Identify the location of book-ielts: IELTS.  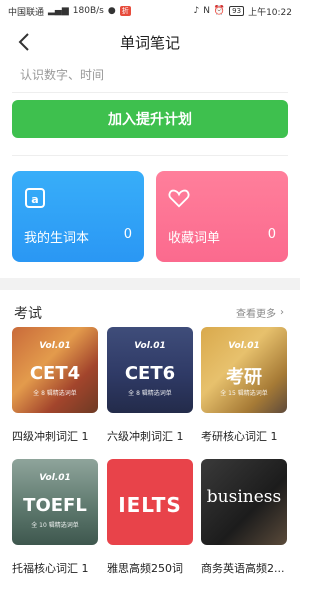
(150, 502).